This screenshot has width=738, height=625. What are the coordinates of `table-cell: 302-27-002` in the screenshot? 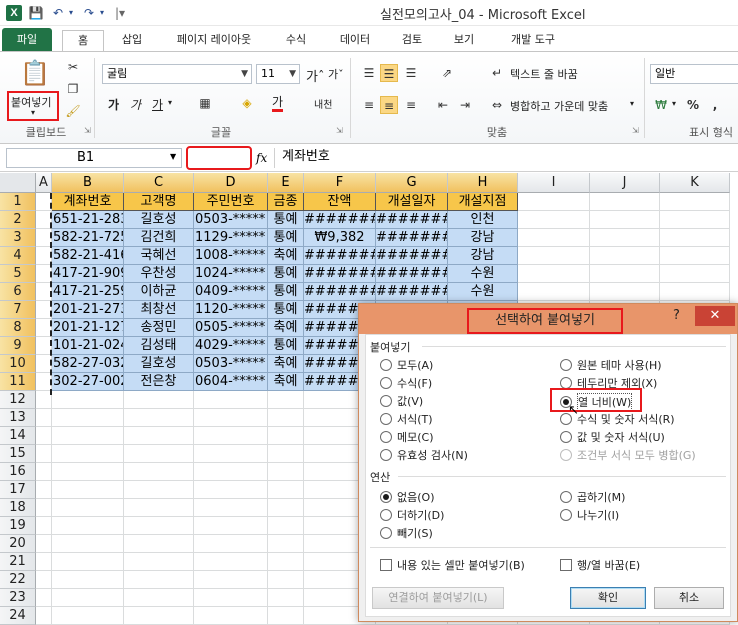 It's located at (88, 382).